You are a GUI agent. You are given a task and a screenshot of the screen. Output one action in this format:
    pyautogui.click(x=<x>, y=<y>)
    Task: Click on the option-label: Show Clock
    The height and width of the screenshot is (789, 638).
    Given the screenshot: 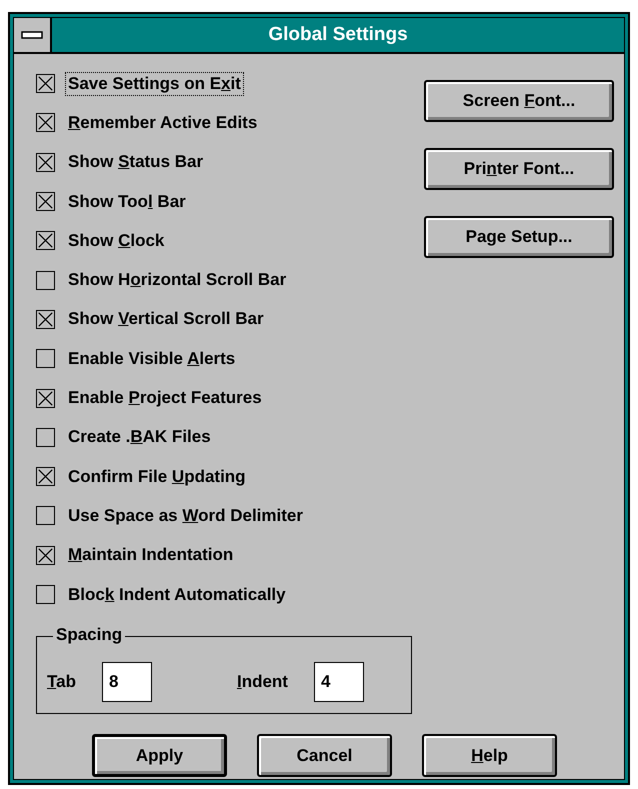 What is the action you would take?
    pyautogui.click(x=116, y=240)
    